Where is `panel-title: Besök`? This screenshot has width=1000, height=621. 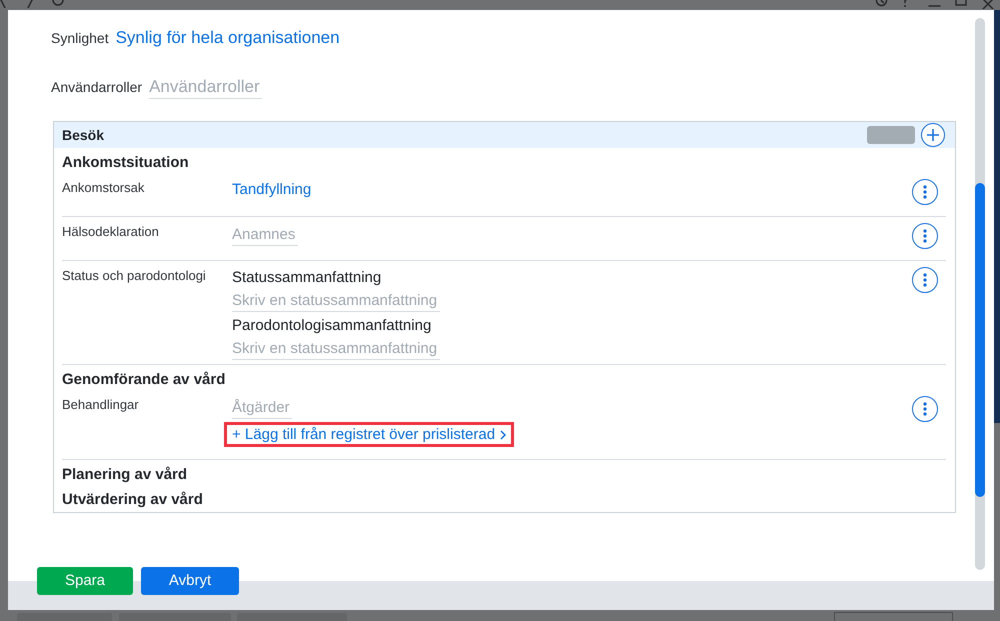
panel-title: Besök is located at coordinates (84, 135).